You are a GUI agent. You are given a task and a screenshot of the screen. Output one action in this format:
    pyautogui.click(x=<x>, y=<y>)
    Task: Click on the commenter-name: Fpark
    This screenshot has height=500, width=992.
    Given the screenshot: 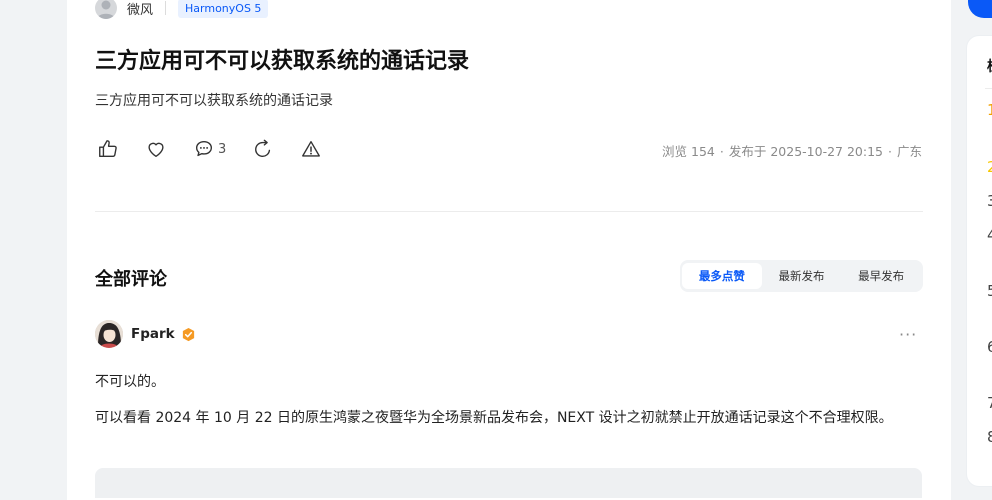 What is the action you would take?
    pyautogui.click(x=153, y=334)
    